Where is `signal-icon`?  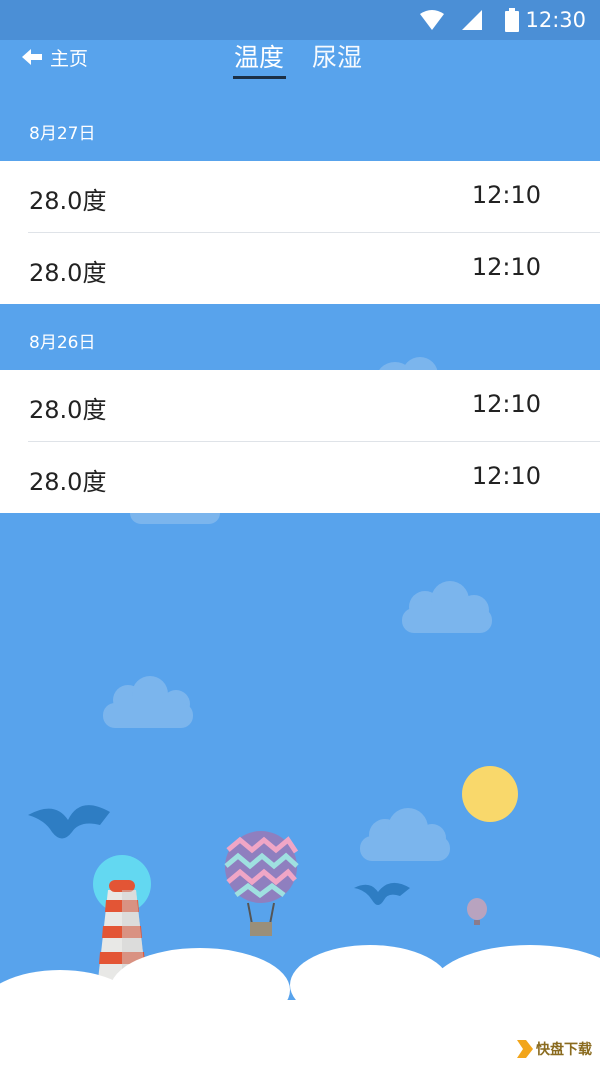
signal-icon is located at coordinates (472, 20).